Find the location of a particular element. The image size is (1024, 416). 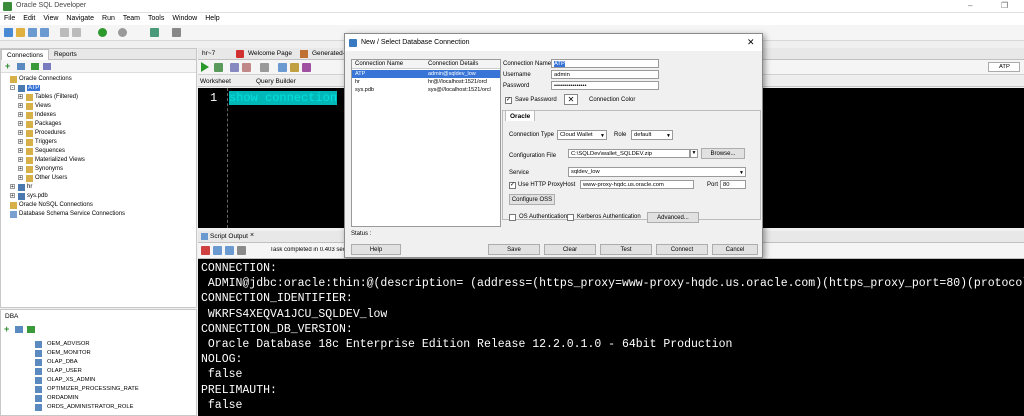

save-button: Save is located at coordinates (514, 249).